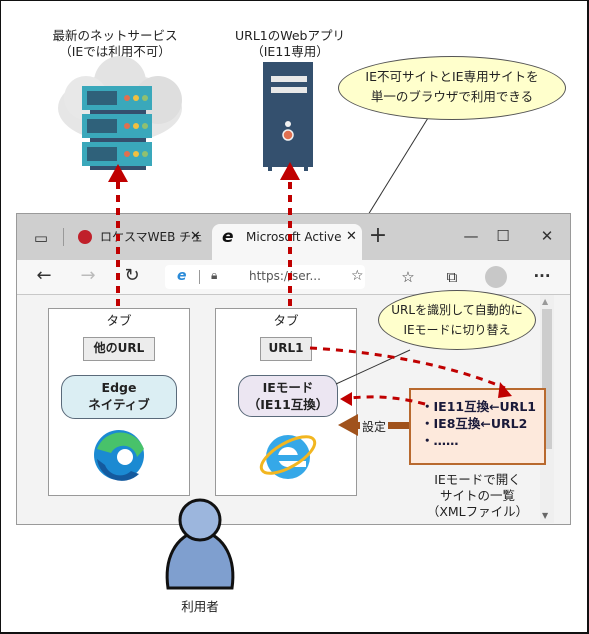 The height and width of the screenshot is (634, 589). What do you see at coordinates (200, 606) in the screenshot?
I see `user-label: 利用者` at bounding box center [200, 606].